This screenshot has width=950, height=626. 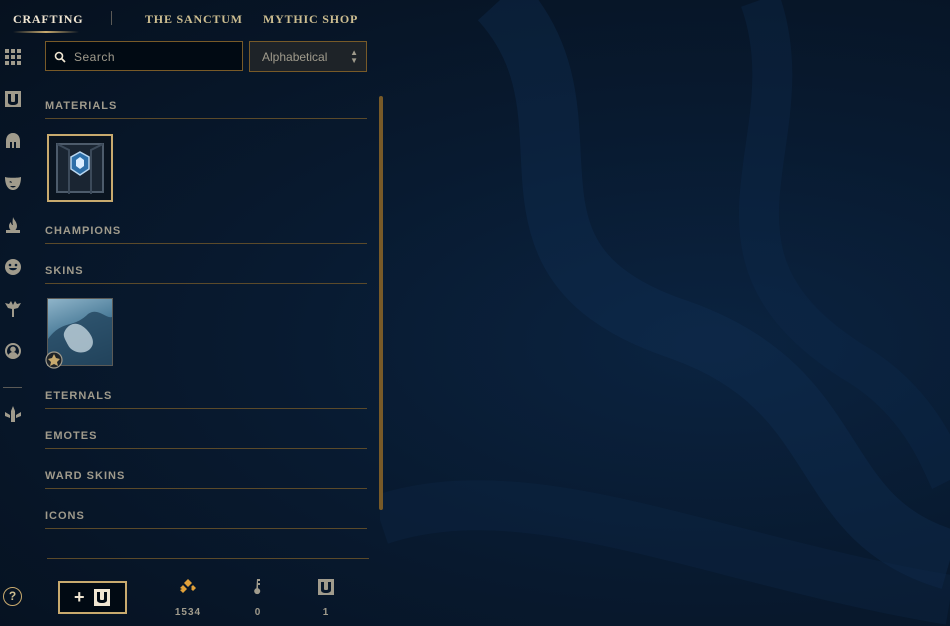 I want to click on sort-dropdown: Alphabetical ▲ ▼, so click(x=308, y=56).